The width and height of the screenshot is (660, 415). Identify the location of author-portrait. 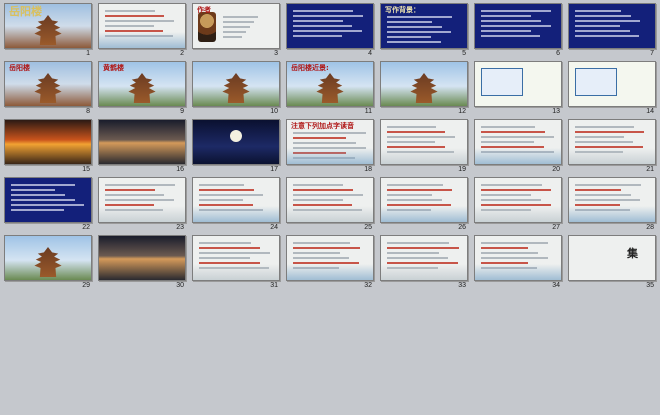
(207, 27).